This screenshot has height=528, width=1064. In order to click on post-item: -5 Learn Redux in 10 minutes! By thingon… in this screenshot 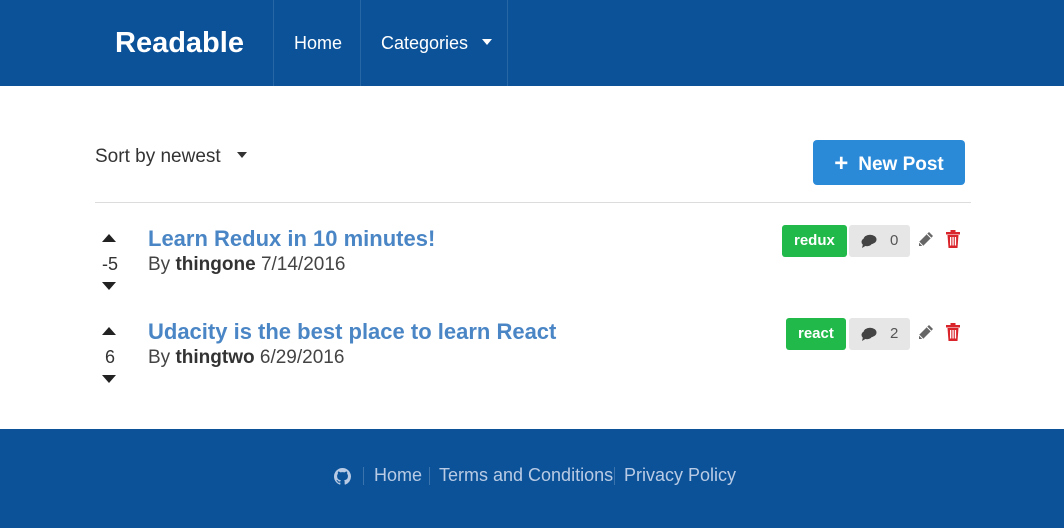, I will do `click(532, 262)`.